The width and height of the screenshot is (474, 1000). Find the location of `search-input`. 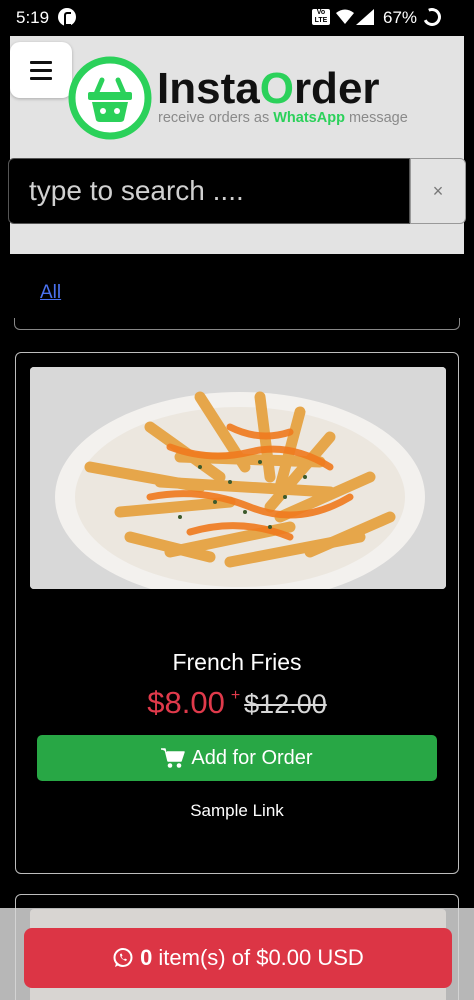

search-input is located at coordinates (209, 191).